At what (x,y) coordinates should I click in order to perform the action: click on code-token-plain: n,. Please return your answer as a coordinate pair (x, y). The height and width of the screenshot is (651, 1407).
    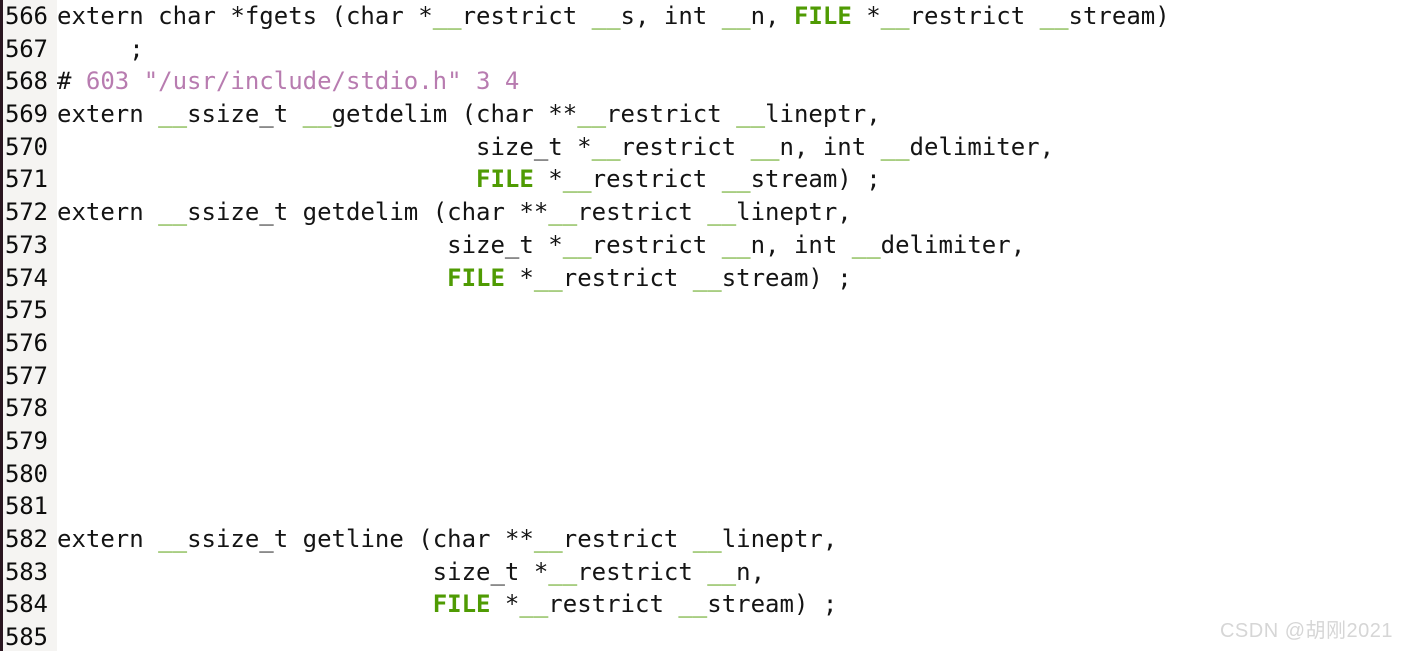
    Looking at the image, I should click on (751, 571).